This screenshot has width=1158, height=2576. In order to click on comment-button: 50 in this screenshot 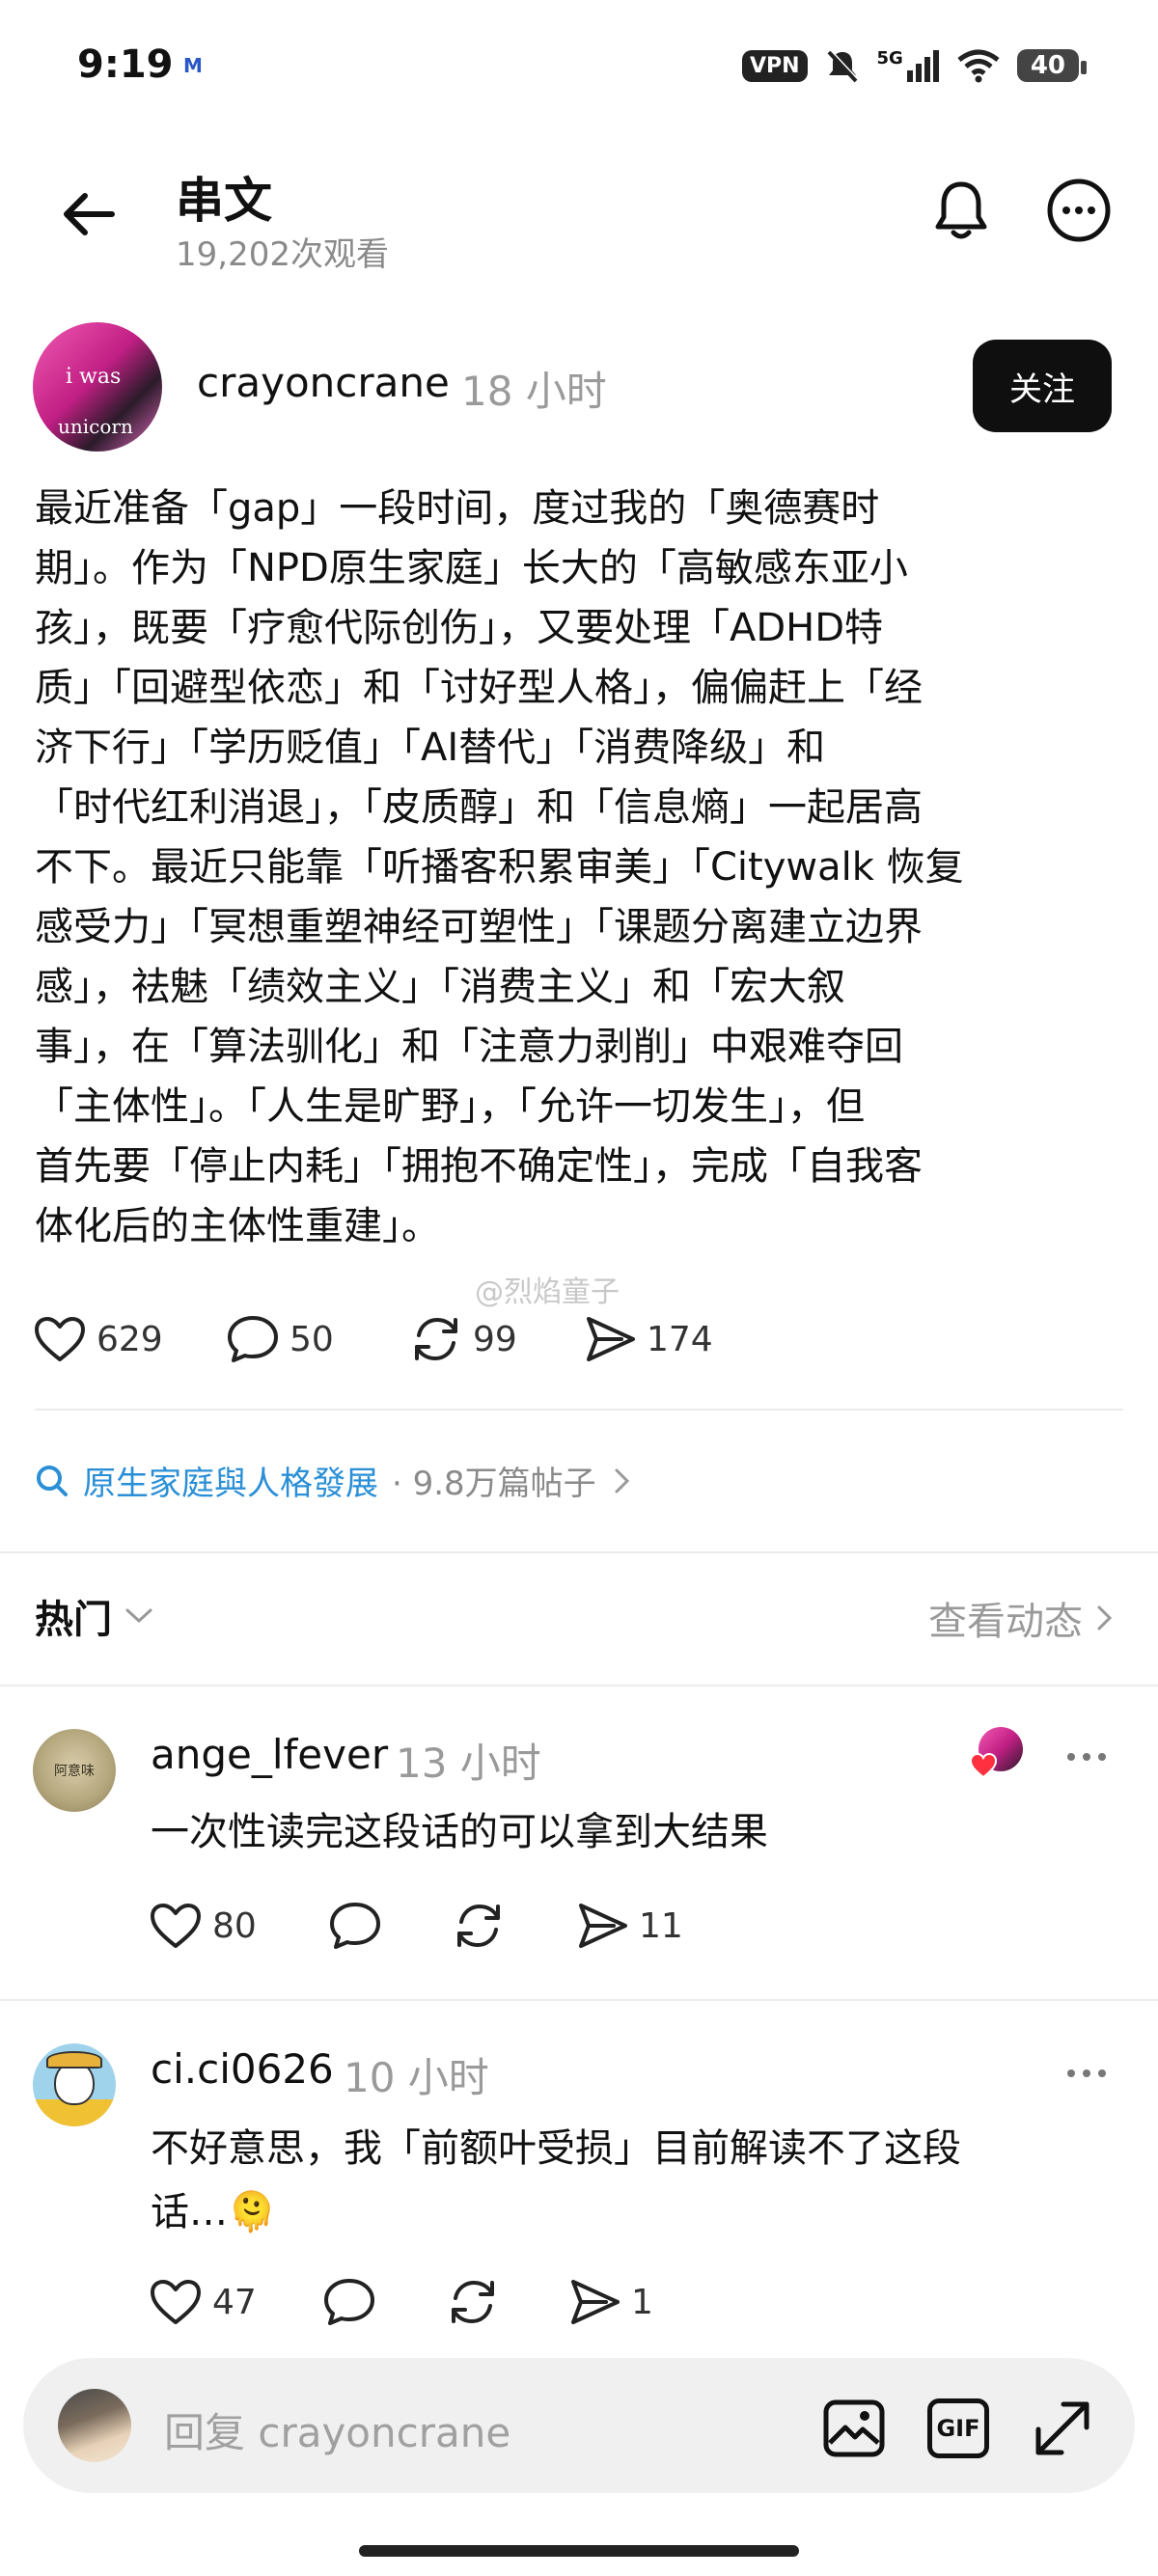, I will do `click(317, 1339)`.